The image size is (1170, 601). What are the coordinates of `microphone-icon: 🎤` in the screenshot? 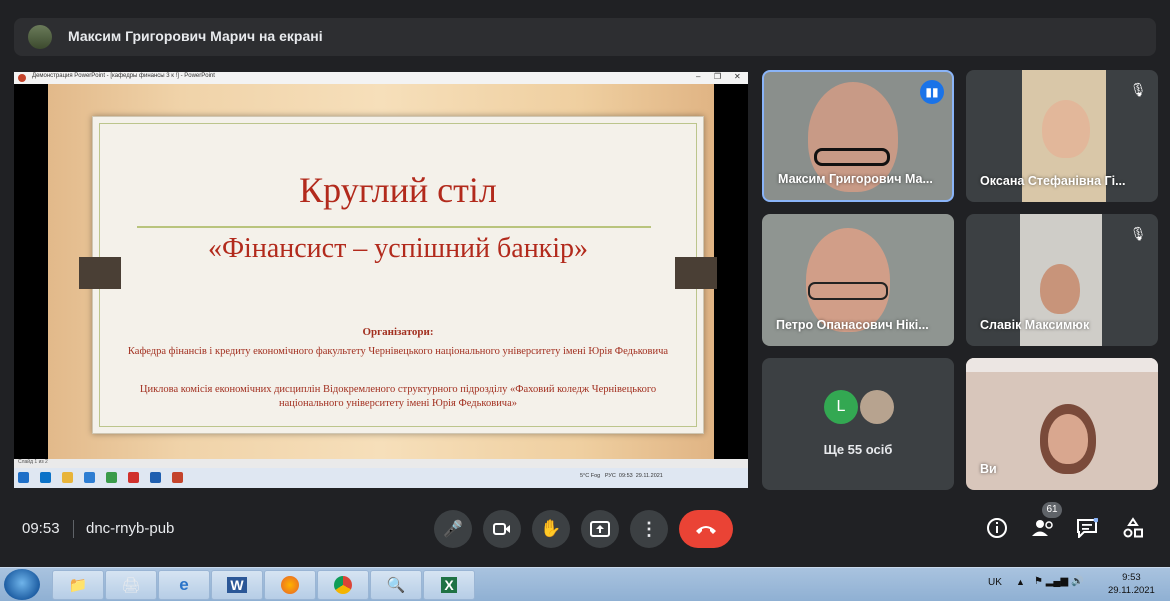 It's located at (453, 529).